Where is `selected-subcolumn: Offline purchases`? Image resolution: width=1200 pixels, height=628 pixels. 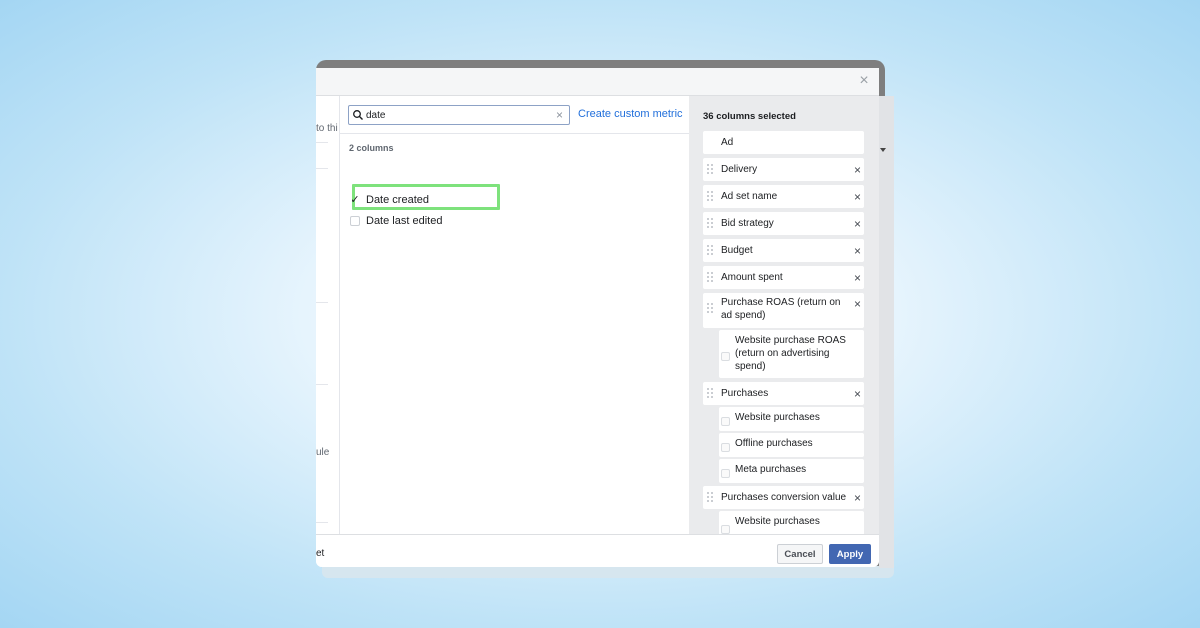
selected-subcolumn: Offline purchases is located at coordinates (791, 445).